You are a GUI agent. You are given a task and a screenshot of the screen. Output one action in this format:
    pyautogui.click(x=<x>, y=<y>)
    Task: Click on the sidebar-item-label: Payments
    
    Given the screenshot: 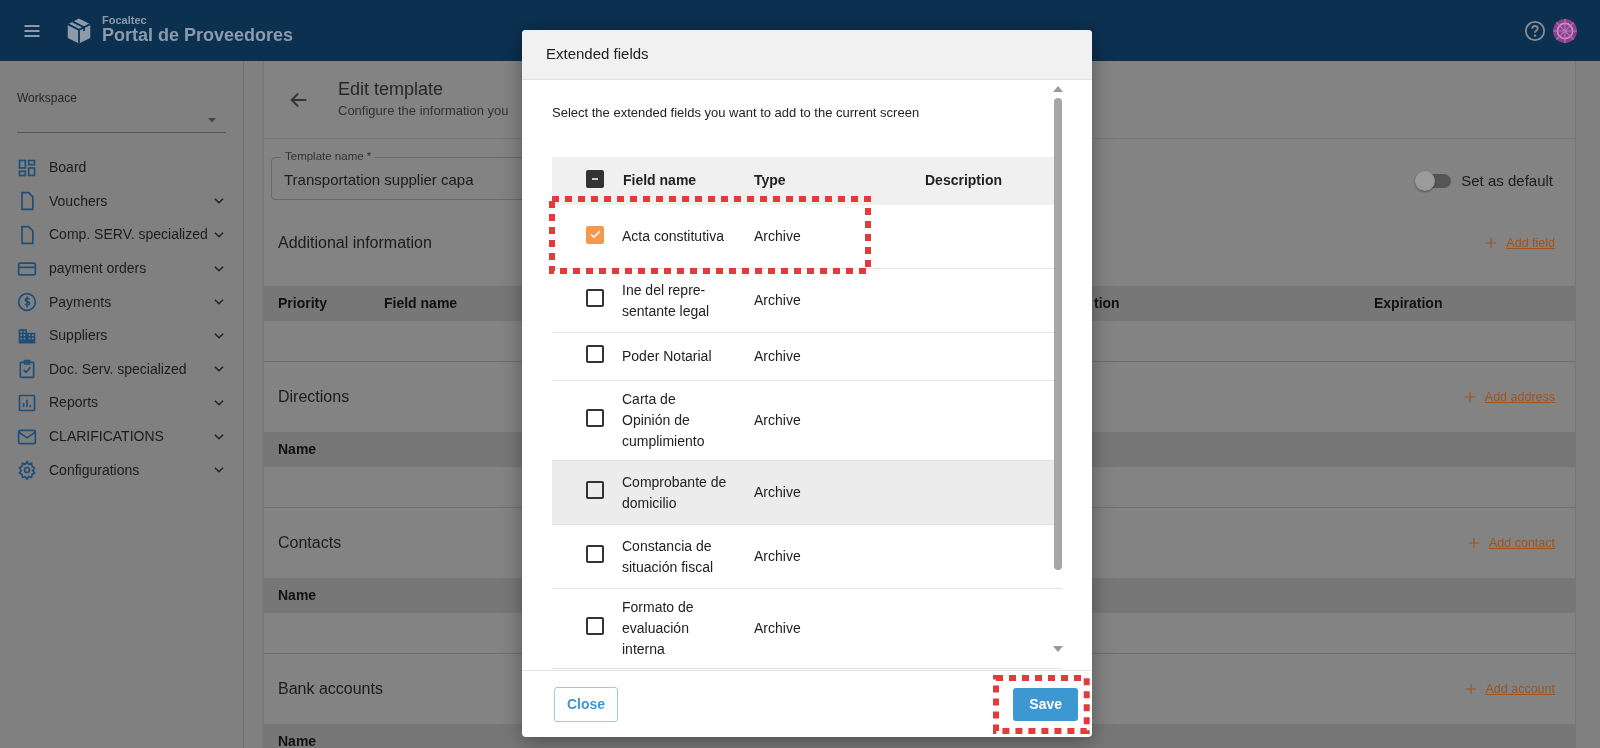 What is the action you would take?
    pyautogui.click(x=81, y=302)
    